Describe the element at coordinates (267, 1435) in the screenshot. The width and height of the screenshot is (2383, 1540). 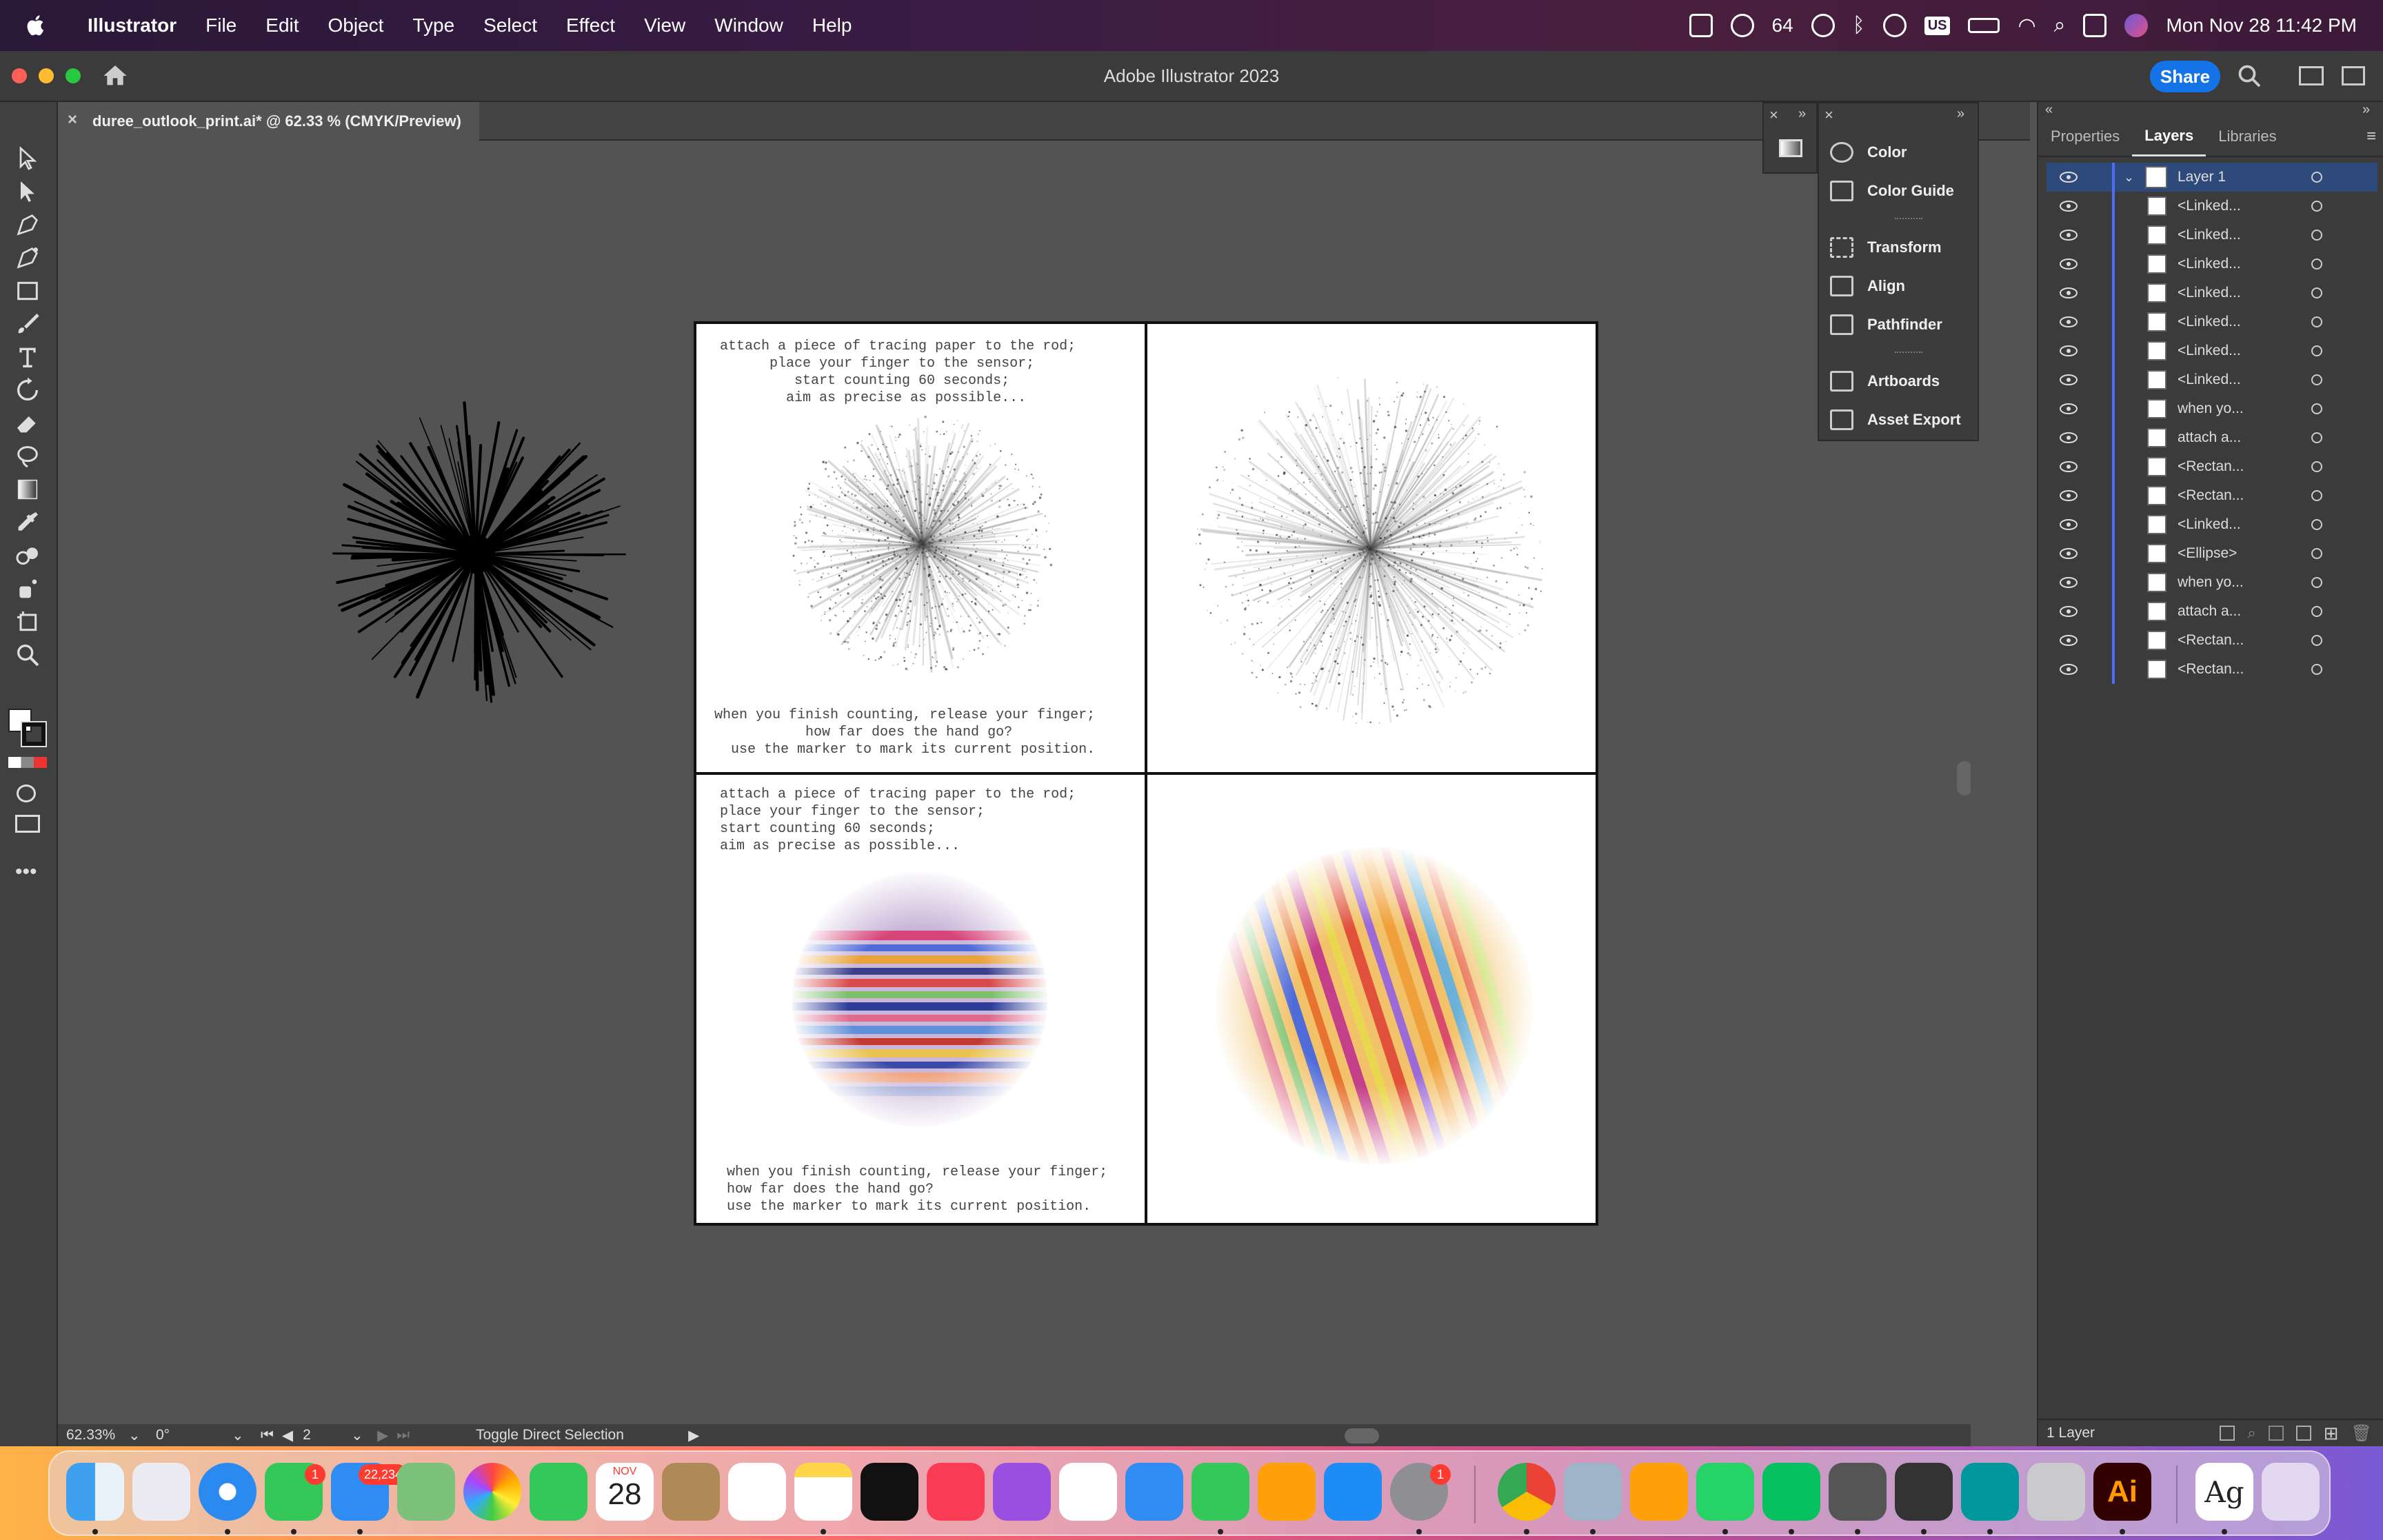
I see `first-artboard-icon: ⏮` at that location.